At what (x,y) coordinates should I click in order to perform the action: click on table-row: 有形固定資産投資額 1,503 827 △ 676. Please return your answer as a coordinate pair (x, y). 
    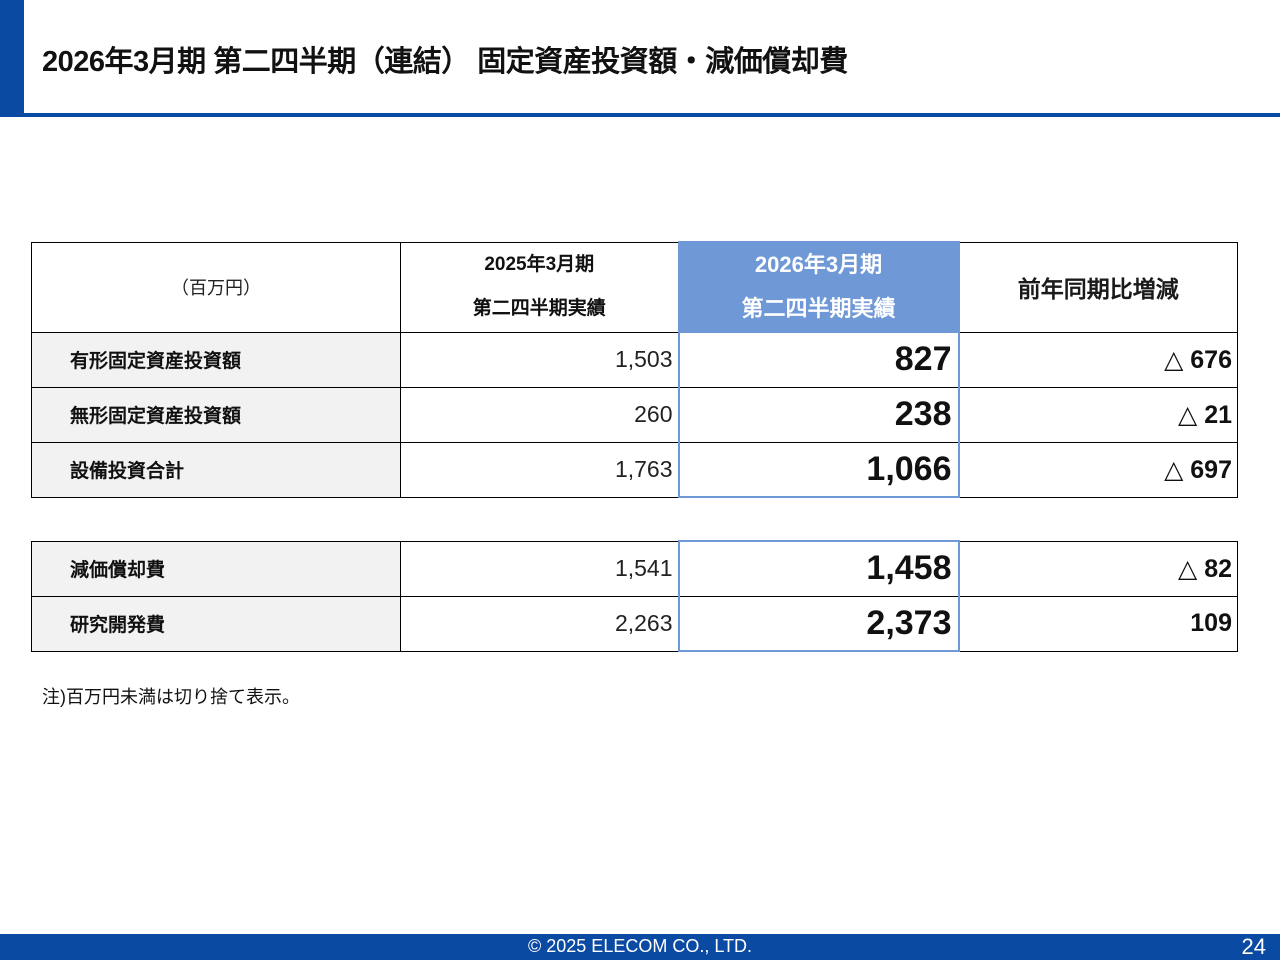
    Looking at the image, I should click on (634, 359).